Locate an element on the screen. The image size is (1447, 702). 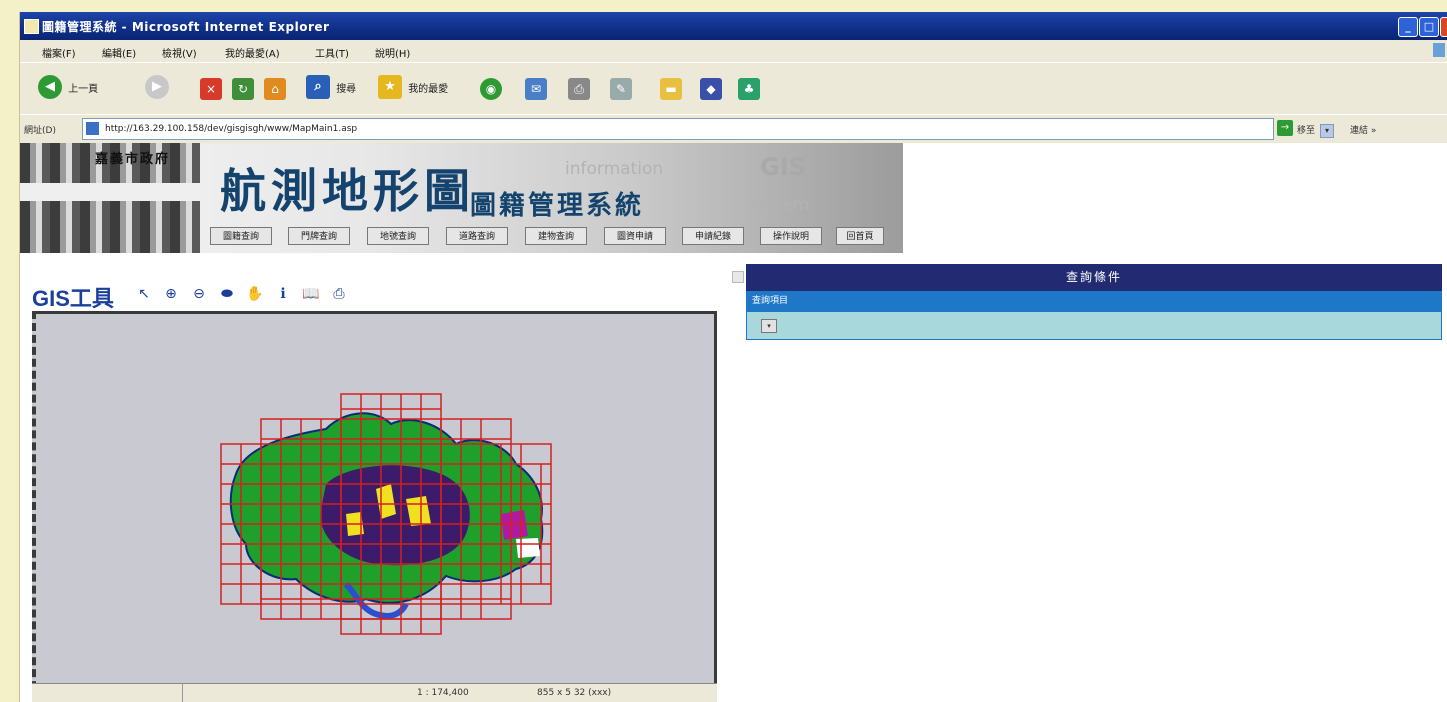
status-cell is located at coordinates (107, 693).